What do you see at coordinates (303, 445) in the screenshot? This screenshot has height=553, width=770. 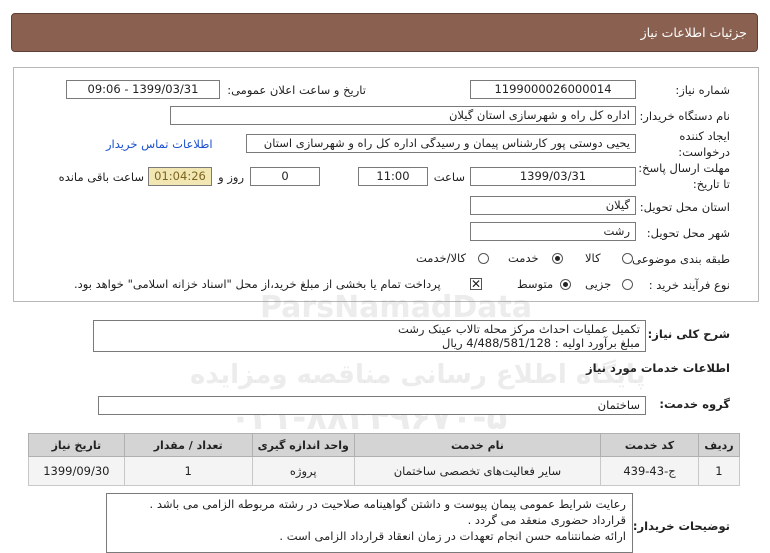 I see `col-unit: واحد اندازه گیری` at bounding box center [303, 445].